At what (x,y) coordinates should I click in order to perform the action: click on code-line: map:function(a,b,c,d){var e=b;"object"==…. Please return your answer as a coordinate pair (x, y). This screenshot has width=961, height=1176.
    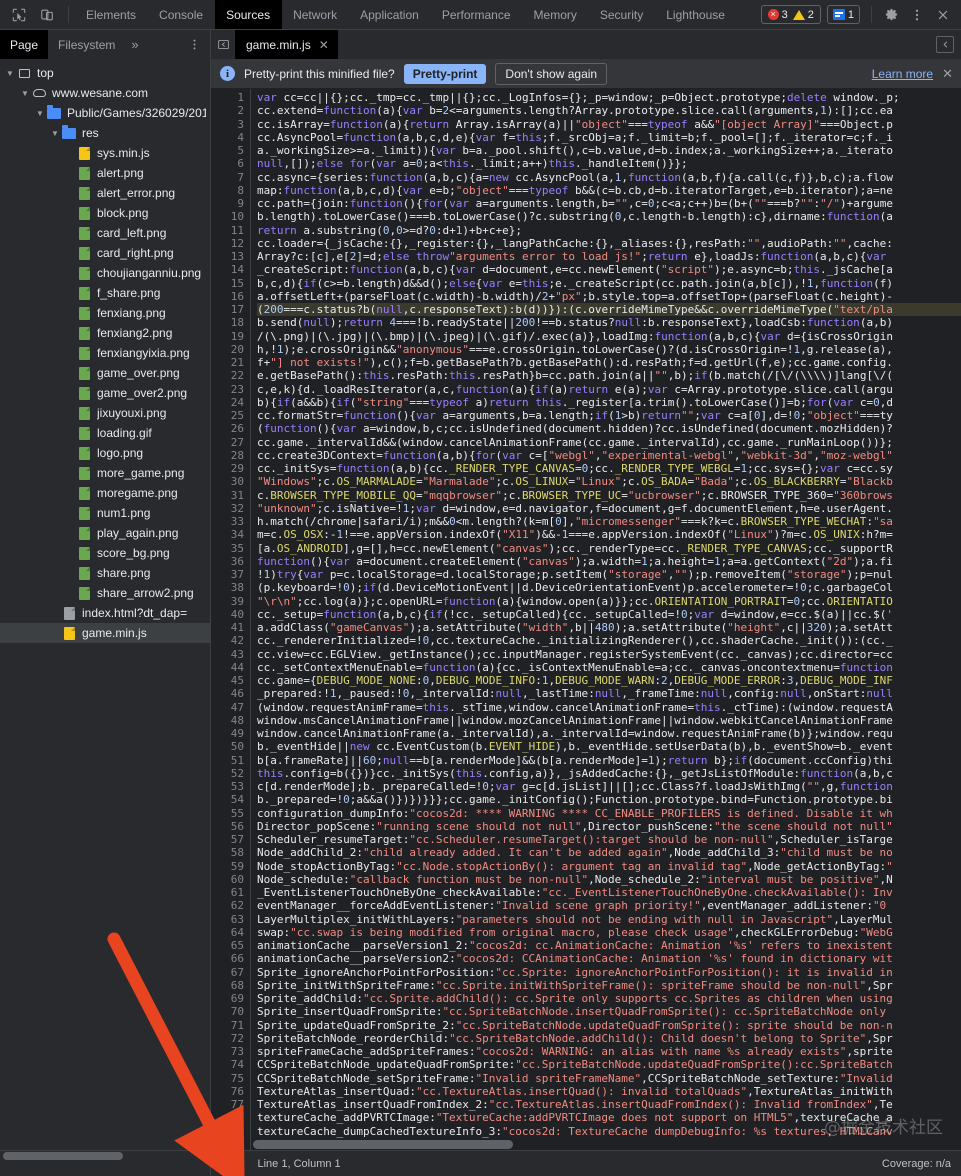
    Looking at the image, I should click on (609, 190).